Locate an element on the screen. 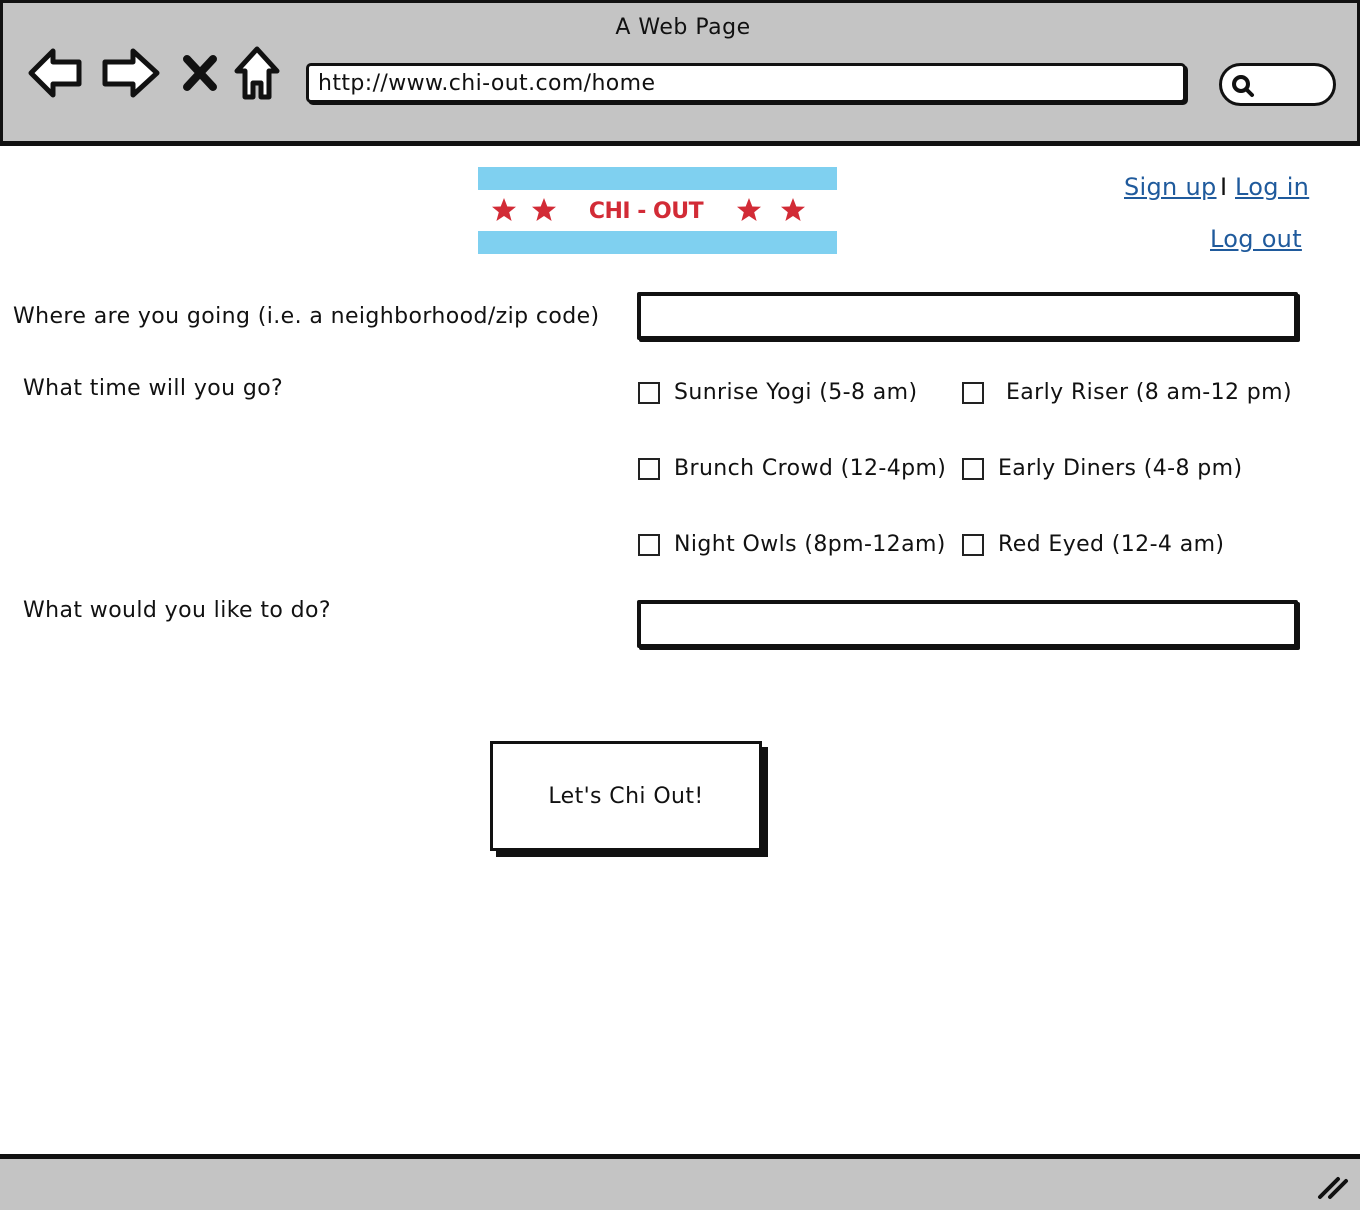 This screenshot has height=1210, width=1360. log-out-link: Log out is located at coordinates (1256, 239).